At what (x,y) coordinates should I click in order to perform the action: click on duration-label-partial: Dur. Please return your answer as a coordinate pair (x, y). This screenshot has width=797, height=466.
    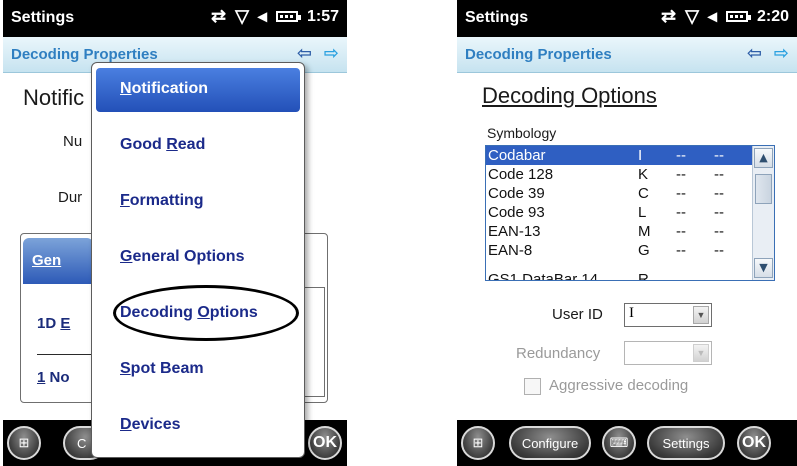
    Looking at the image, I should click on (70, 197).